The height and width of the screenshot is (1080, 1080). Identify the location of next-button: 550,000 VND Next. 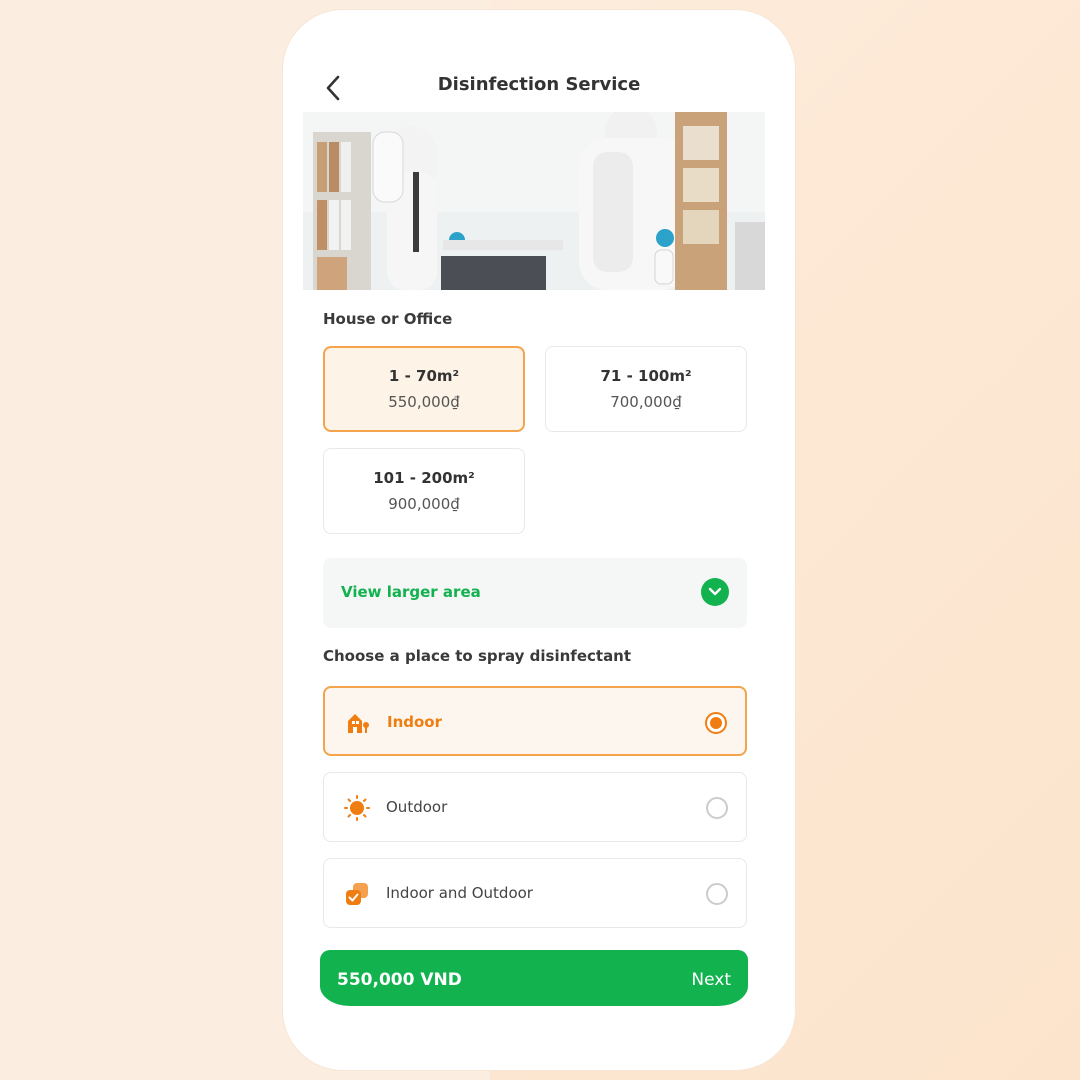
(534, 978).